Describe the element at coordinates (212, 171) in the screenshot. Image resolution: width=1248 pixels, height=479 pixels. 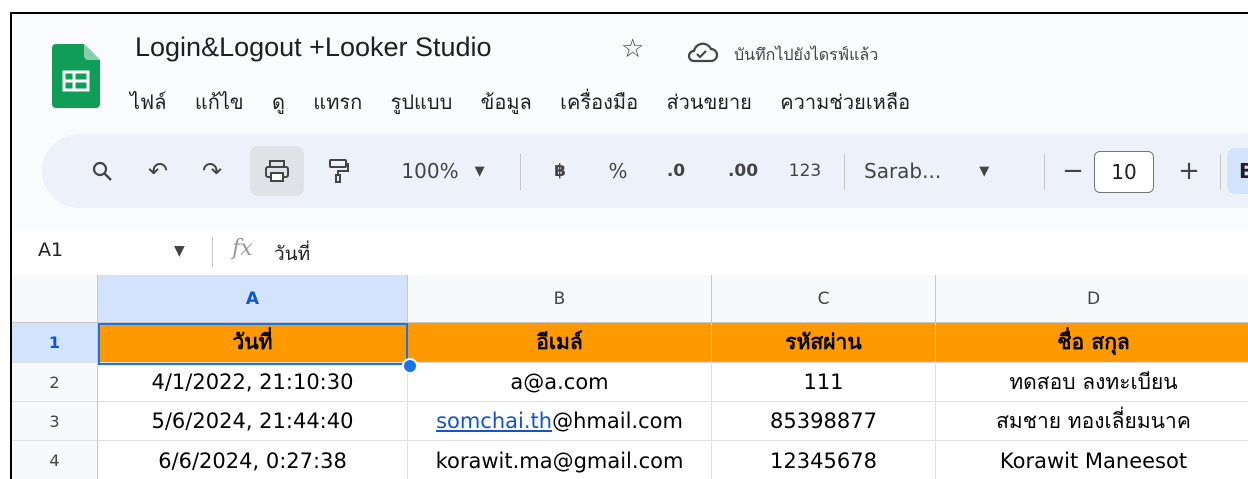
I see `redo-icon: ↷` at that location.